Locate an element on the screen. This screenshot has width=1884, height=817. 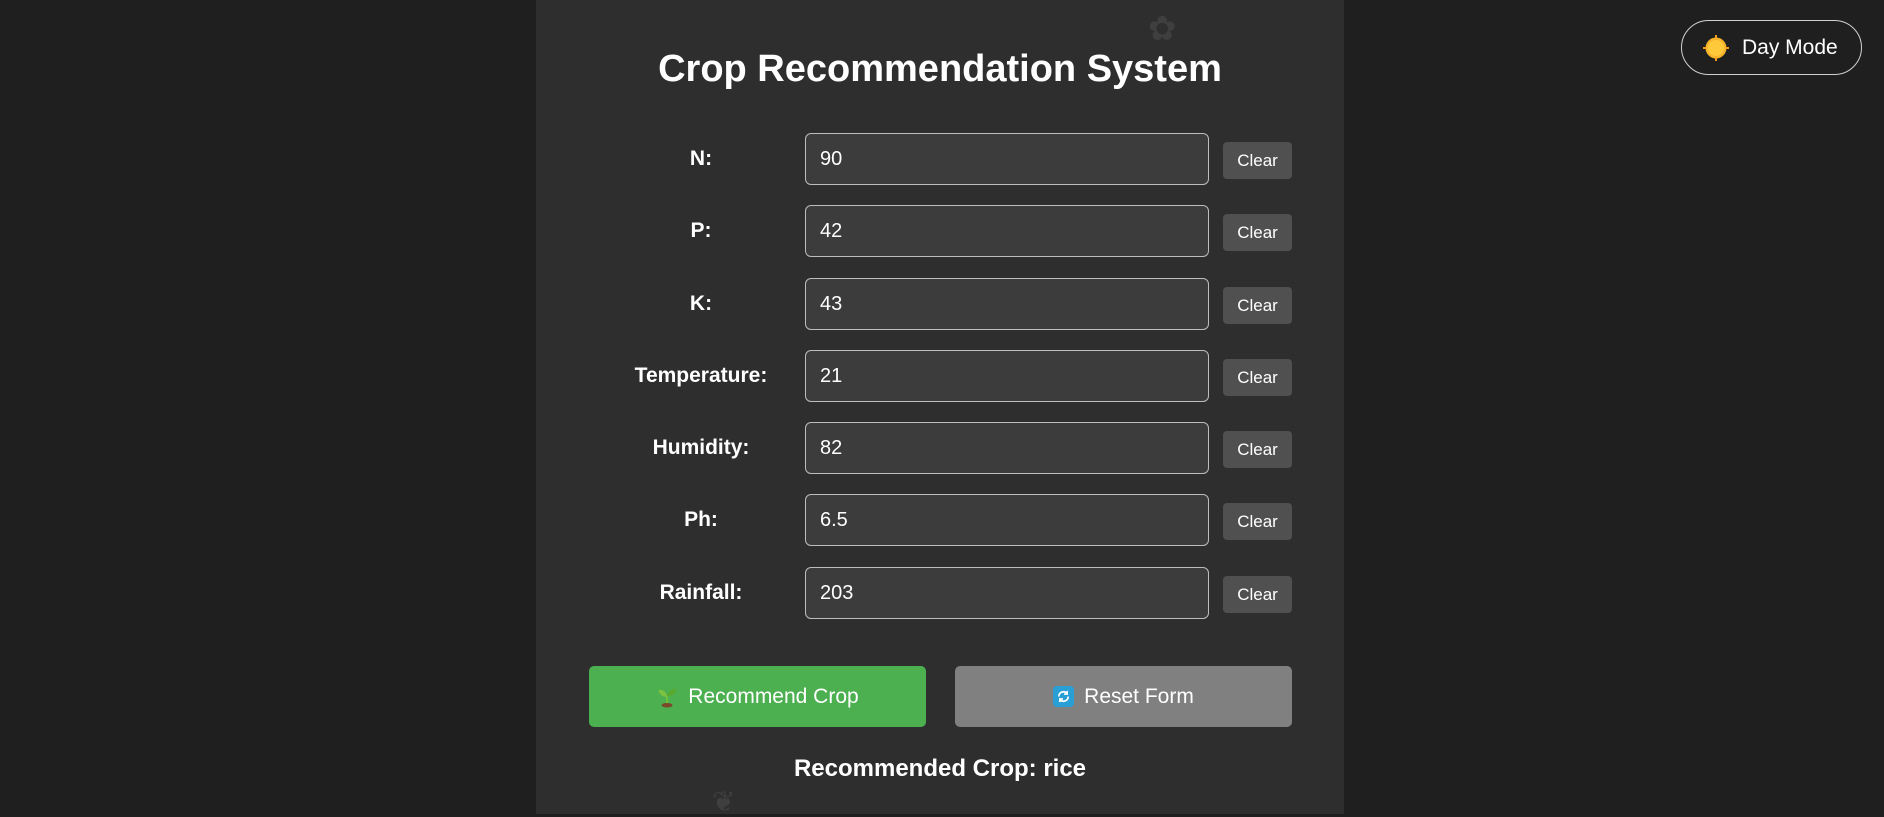
clear-p-button: Clear is located at coordinates (1257, 232).